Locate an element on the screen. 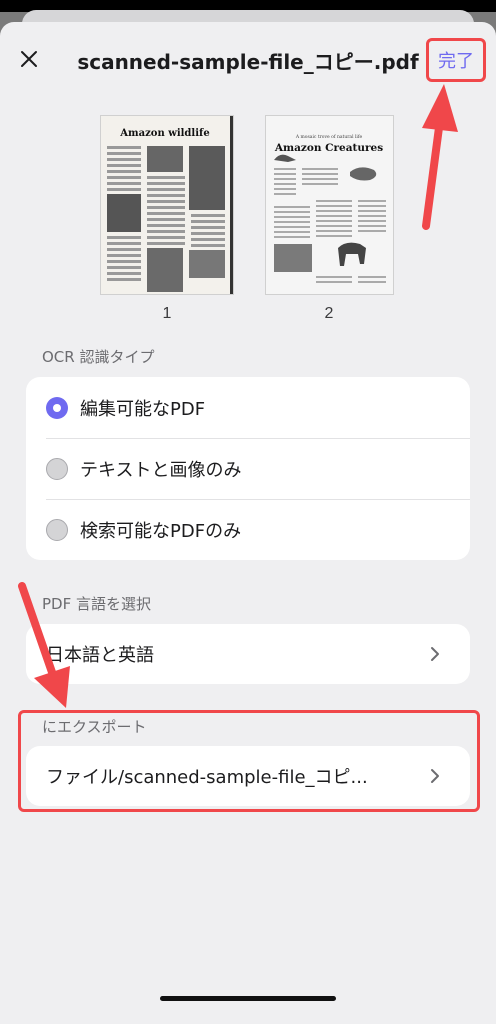 The image size is (496, 1024). language-select-row: 日本語と英語 is located at coordinates (248, 654).